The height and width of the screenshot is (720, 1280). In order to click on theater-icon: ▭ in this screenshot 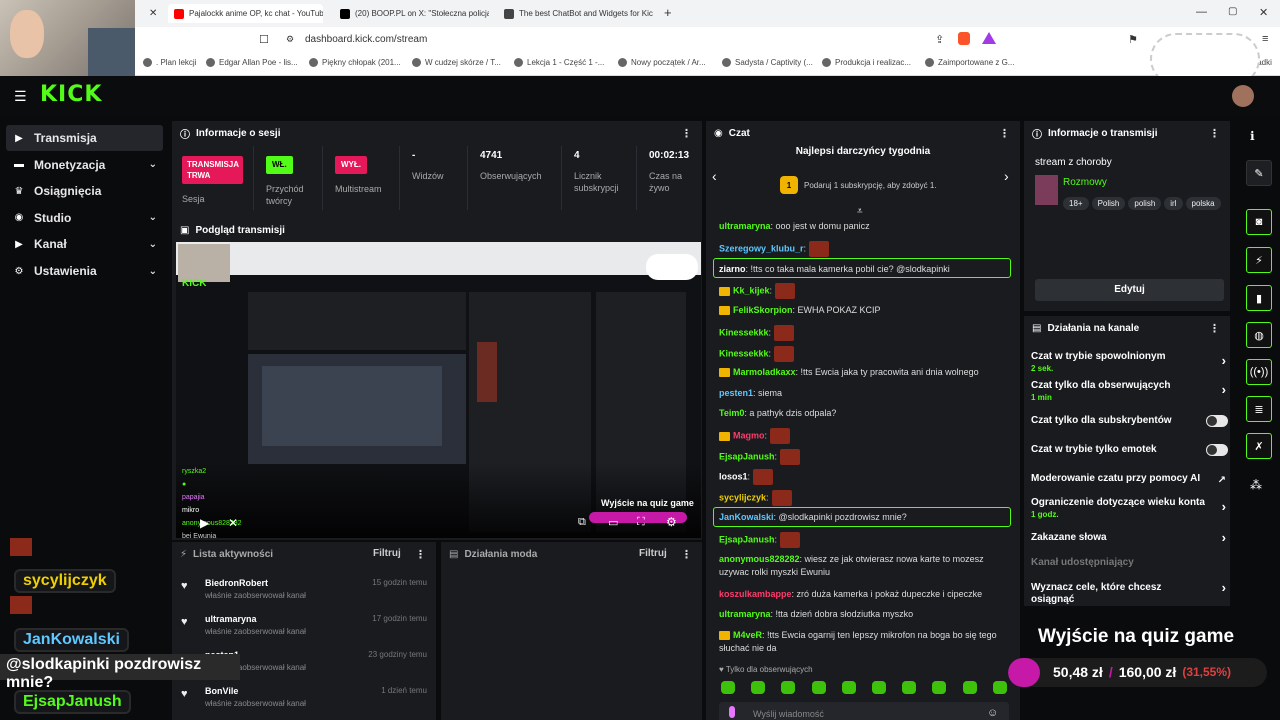, I will do `click(613, 522)`.